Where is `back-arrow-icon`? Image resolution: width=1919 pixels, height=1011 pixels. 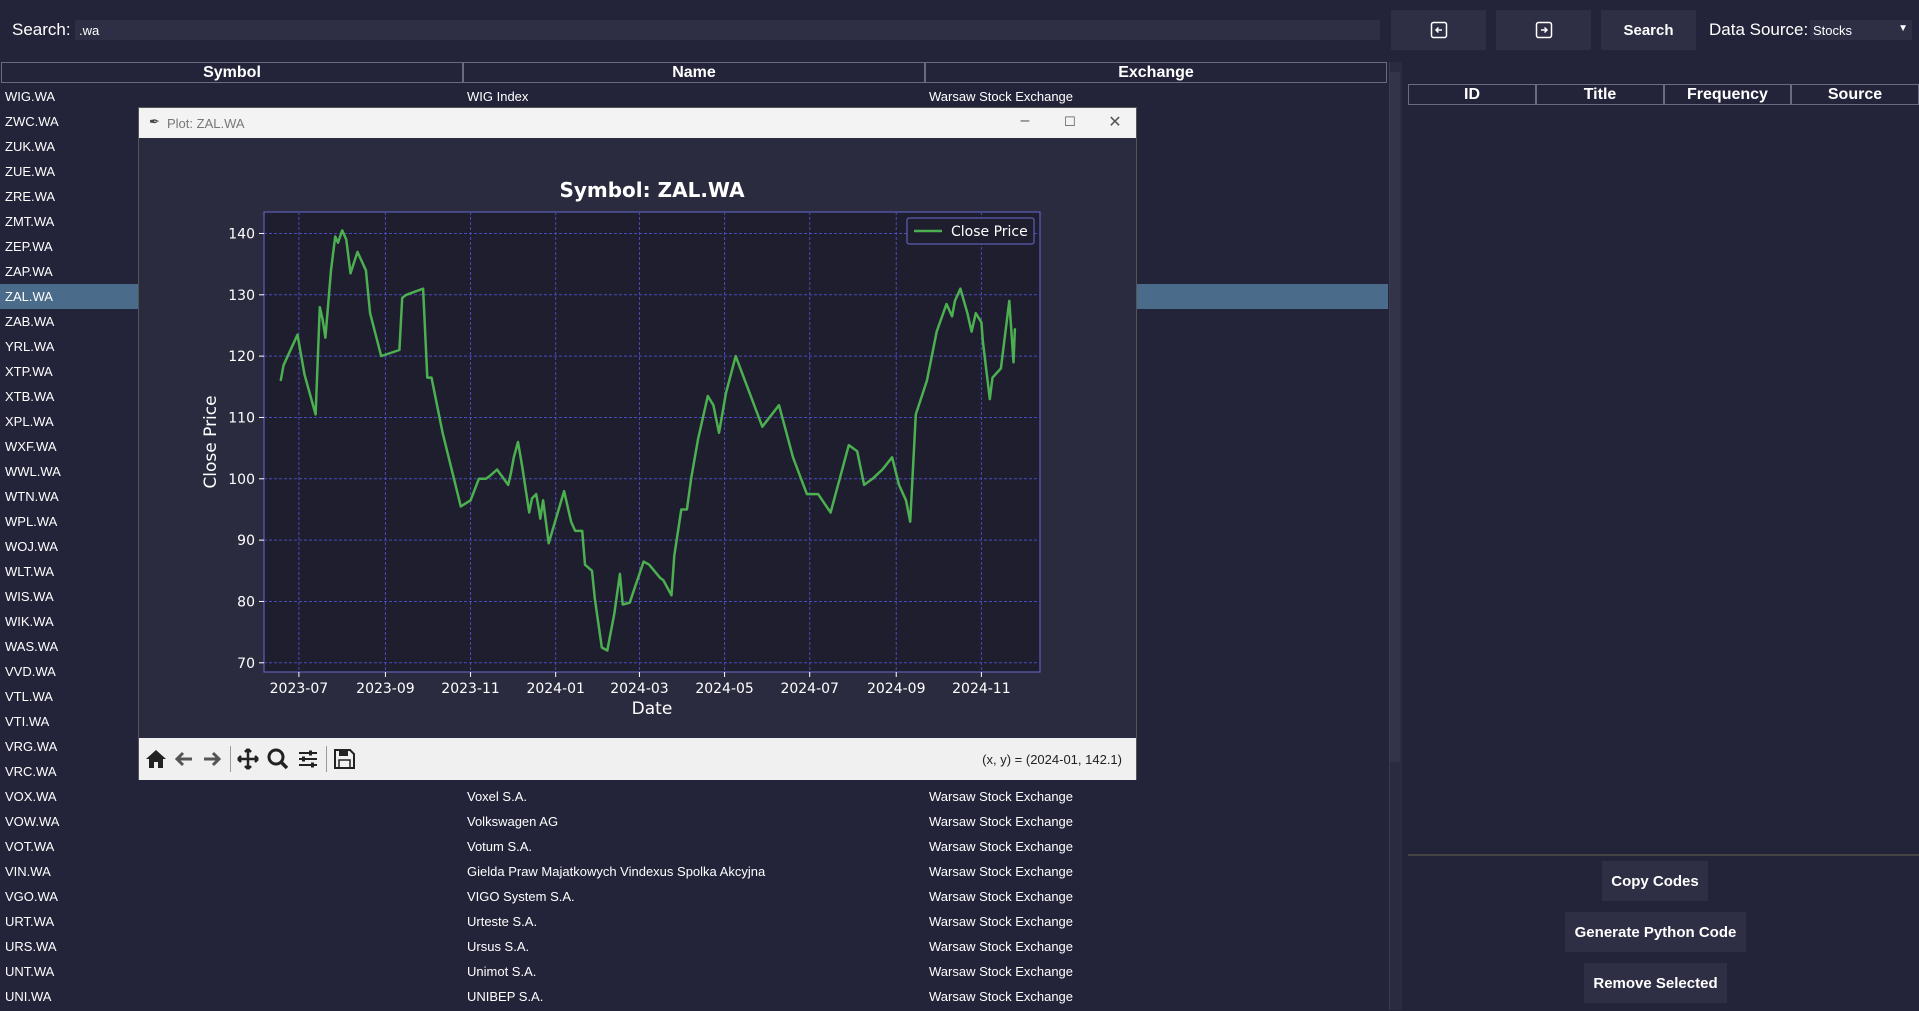
back-arrow-icon is located at coordinates (184, 759).